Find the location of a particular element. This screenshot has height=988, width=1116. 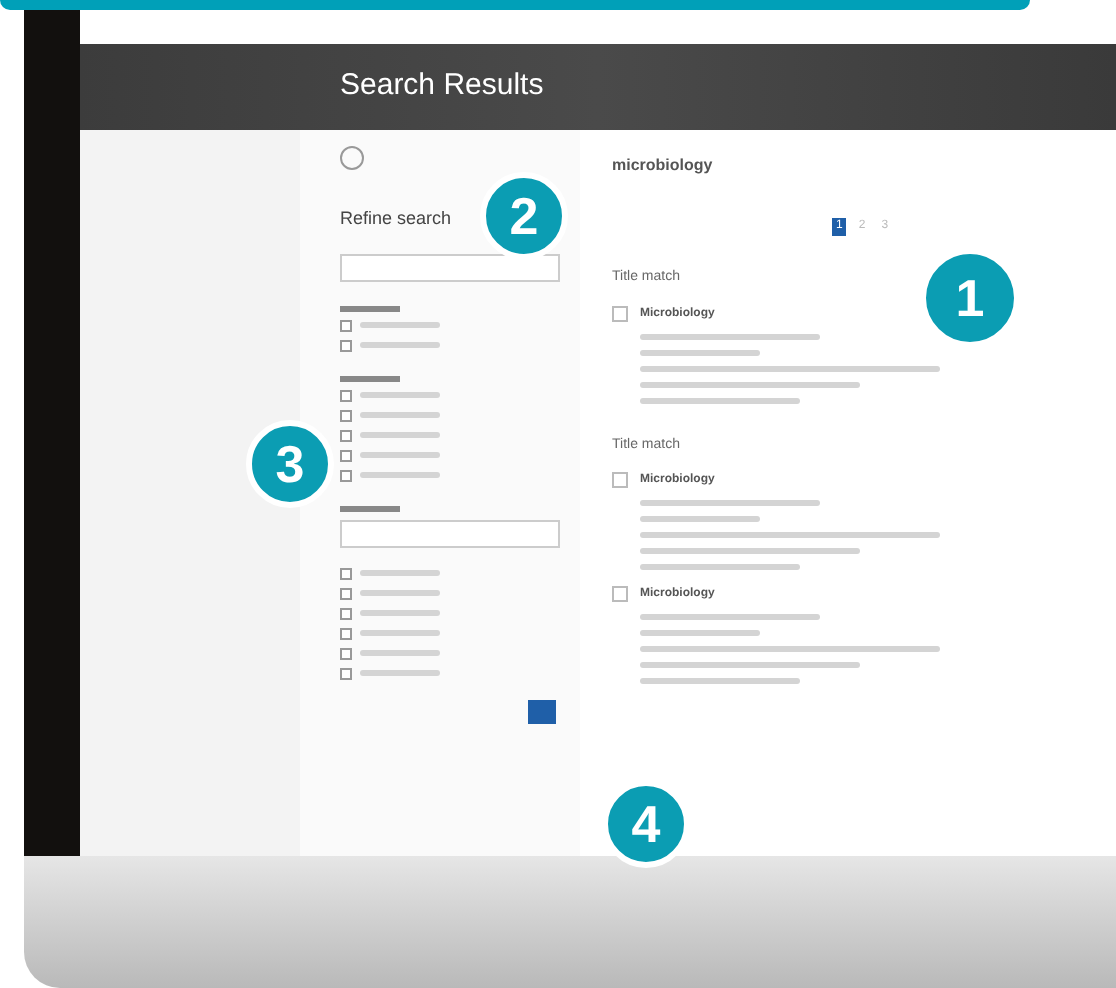

page-title: Search Results is located at coordinates (442, 86).